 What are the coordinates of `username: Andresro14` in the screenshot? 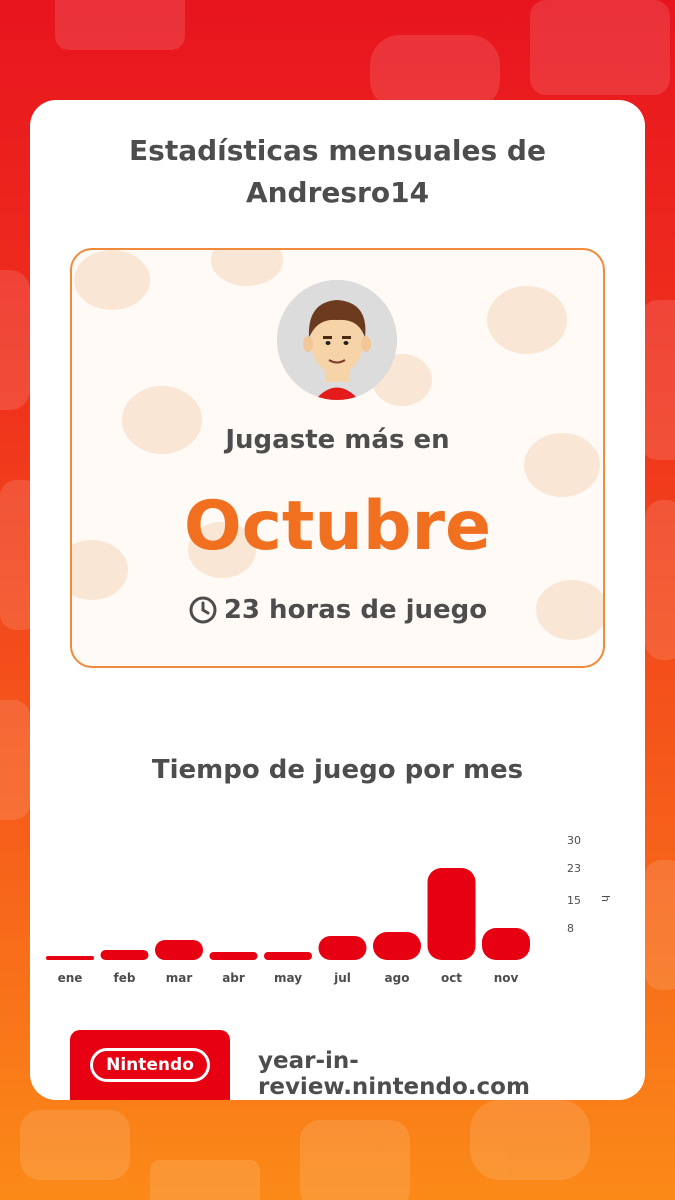 It's located at (337, 192).